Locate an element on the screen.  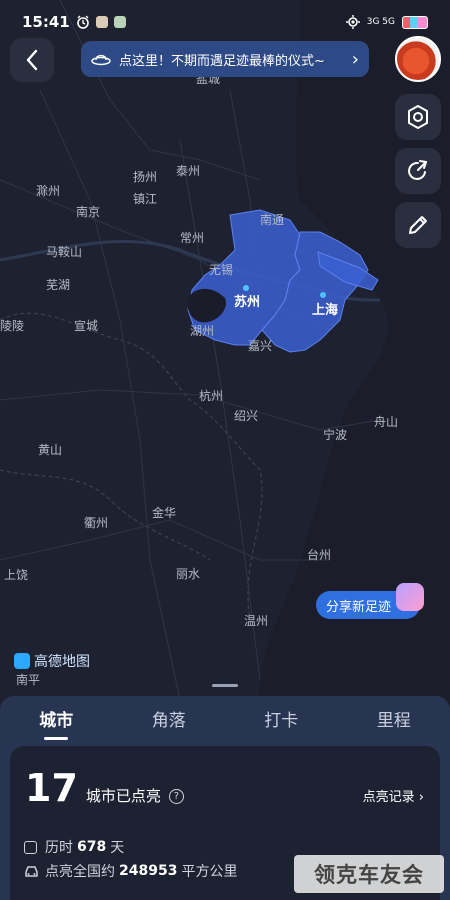
victory-hand-icon is located at coordinates (410, 597).